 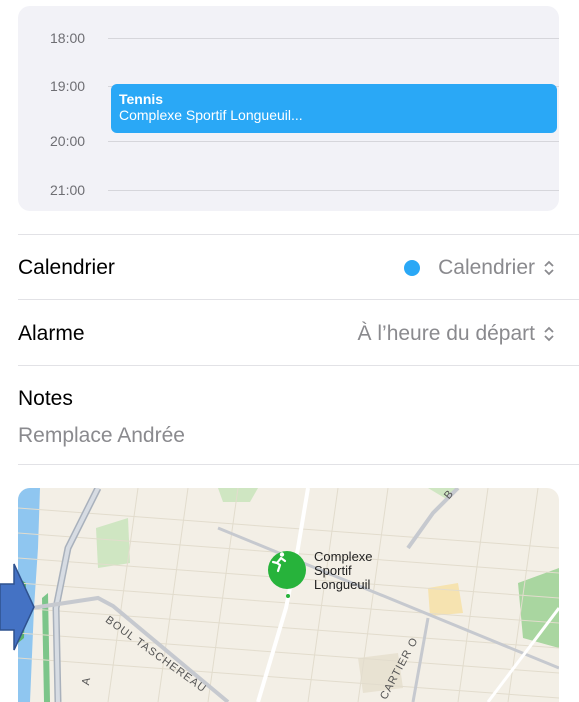 What do you see at coordinates (17, 607) in the screenshot?
I see `pointer-arrow-icon` at bounding box center [17, 607].